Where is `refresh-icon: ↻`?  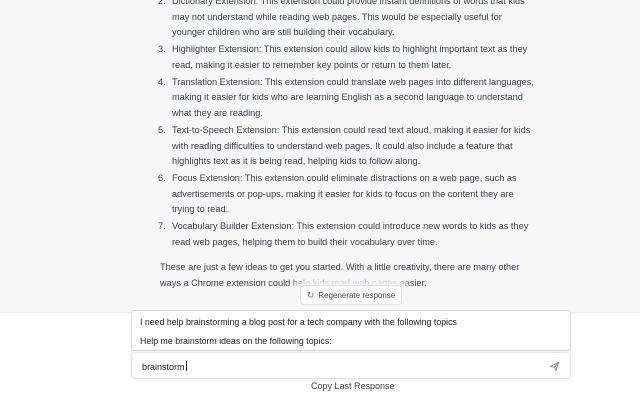
refresh-icon: ↻ is located at coordinates (310, 294).